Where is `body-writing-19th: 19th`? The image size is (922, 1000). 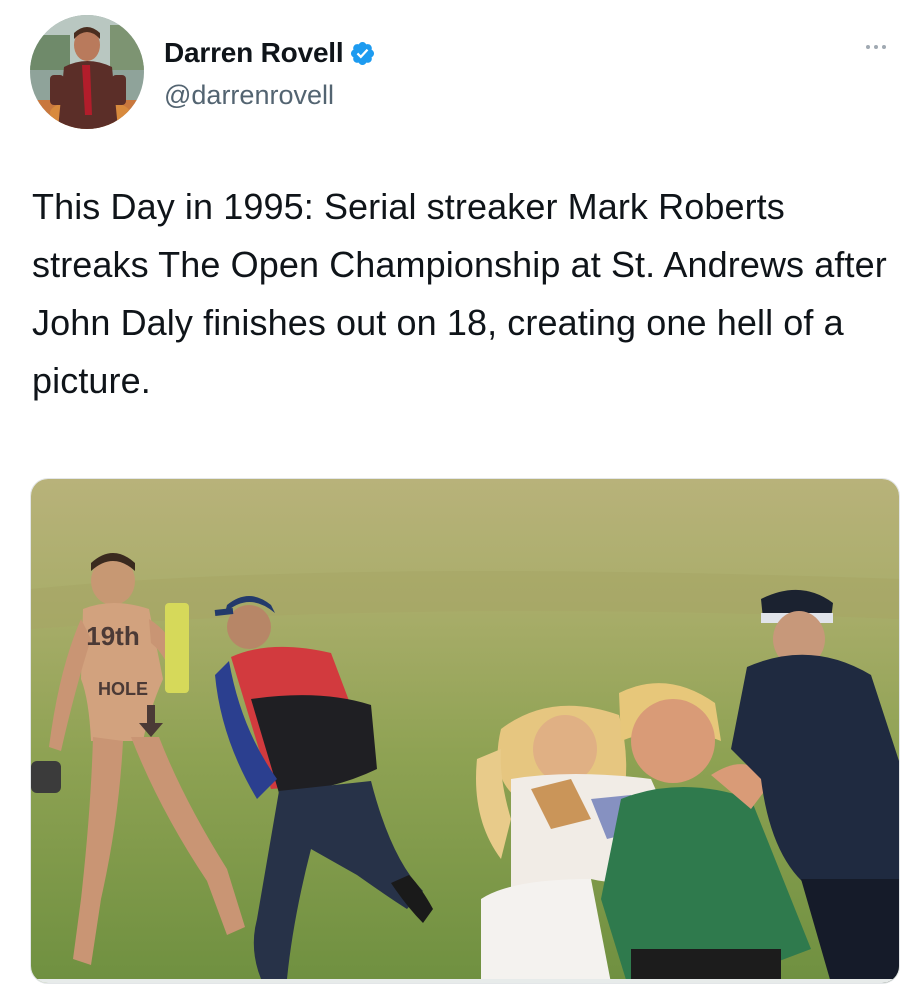
body-writing-19th: 19th is located at coordinates (112, 636).